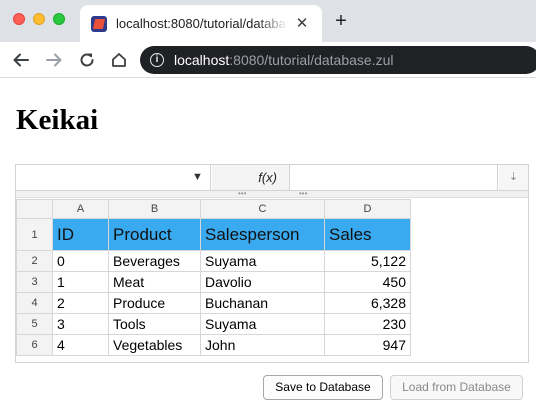 This screenshot has height=407, width=536. I want to click on new-tab-plus-icon: +, so click(341, 21).